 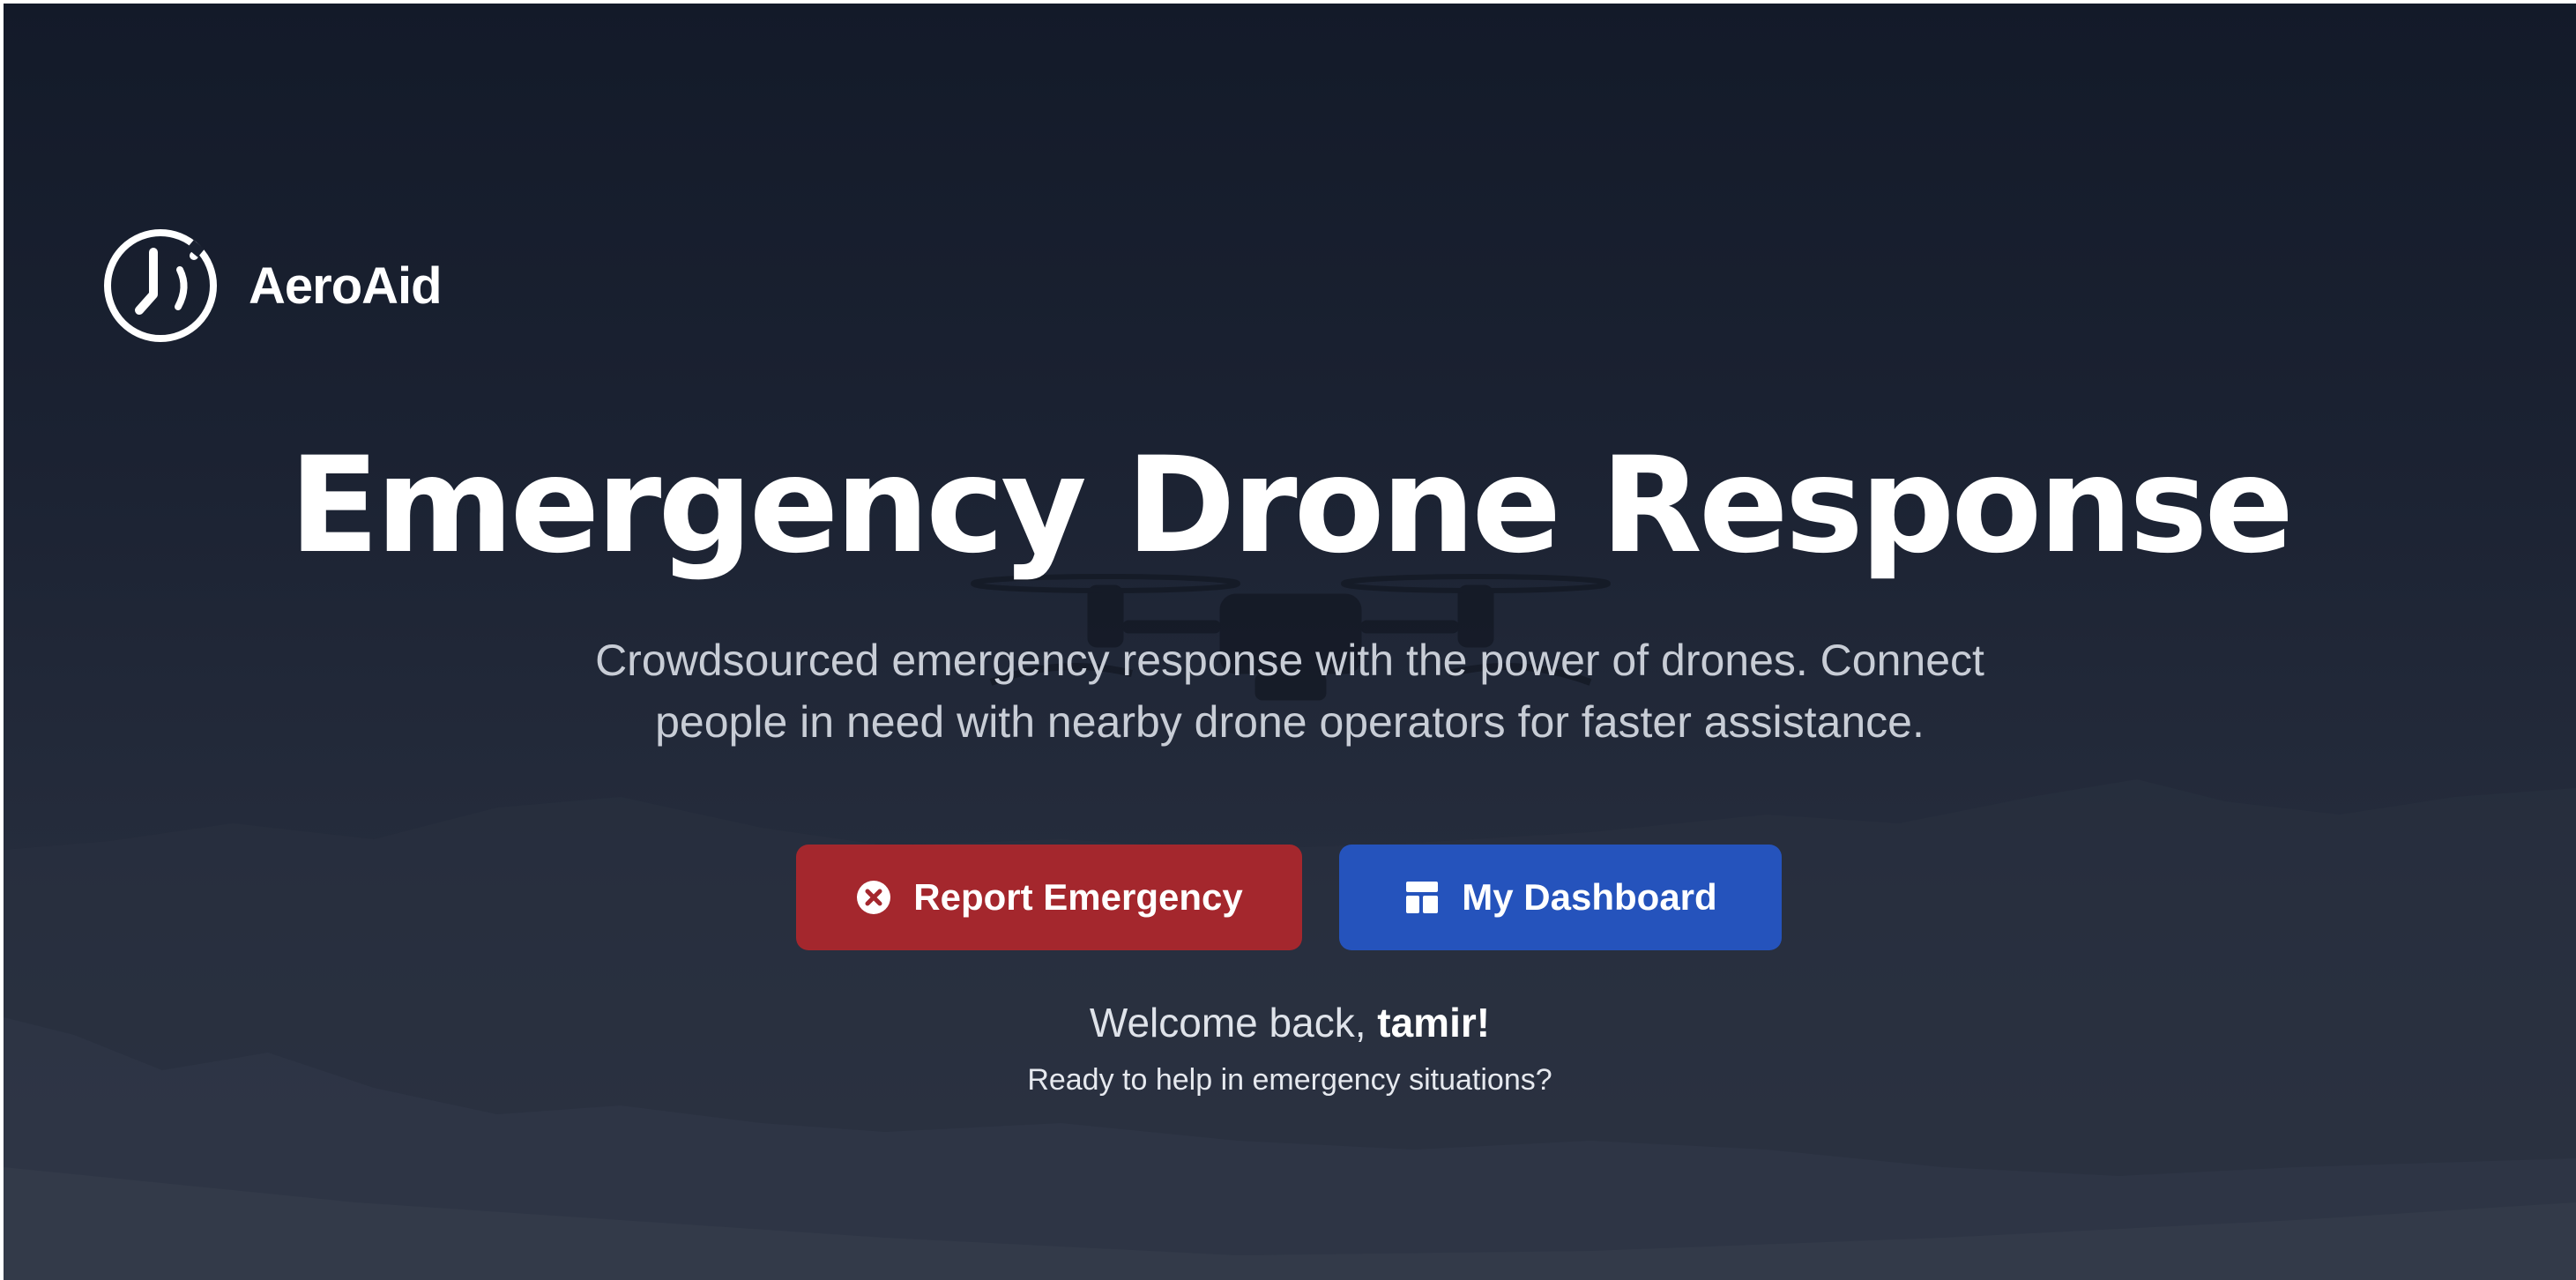 What do you see at coordinates (346, 286) in the screenshot?
I see `brand-name: AeroAid` at bounding box center [346, 286].